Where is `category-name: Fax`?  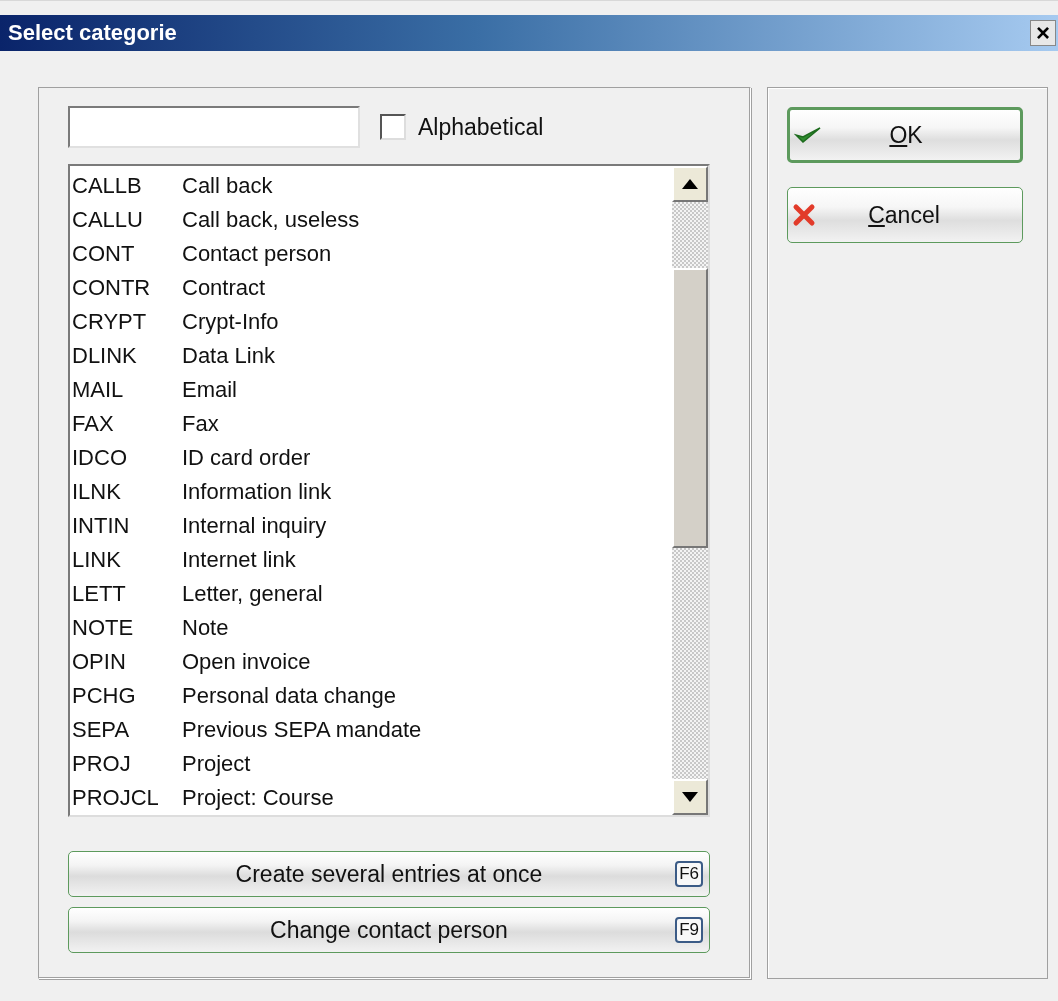 category-name: Fax is located at coordinates (200, 424).